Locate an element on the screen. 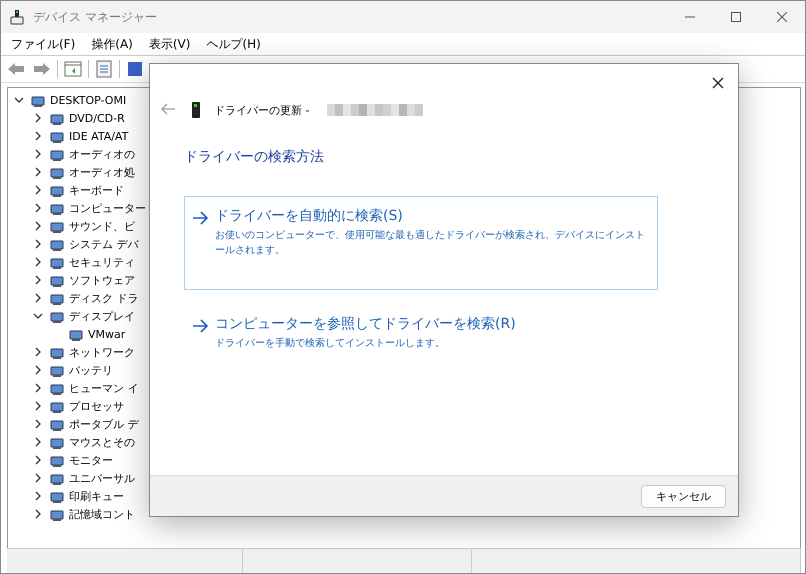 The width and height of the screenshot is (806, 574). tree-item: サウンド、ビ is located at coordinates (102, 226).